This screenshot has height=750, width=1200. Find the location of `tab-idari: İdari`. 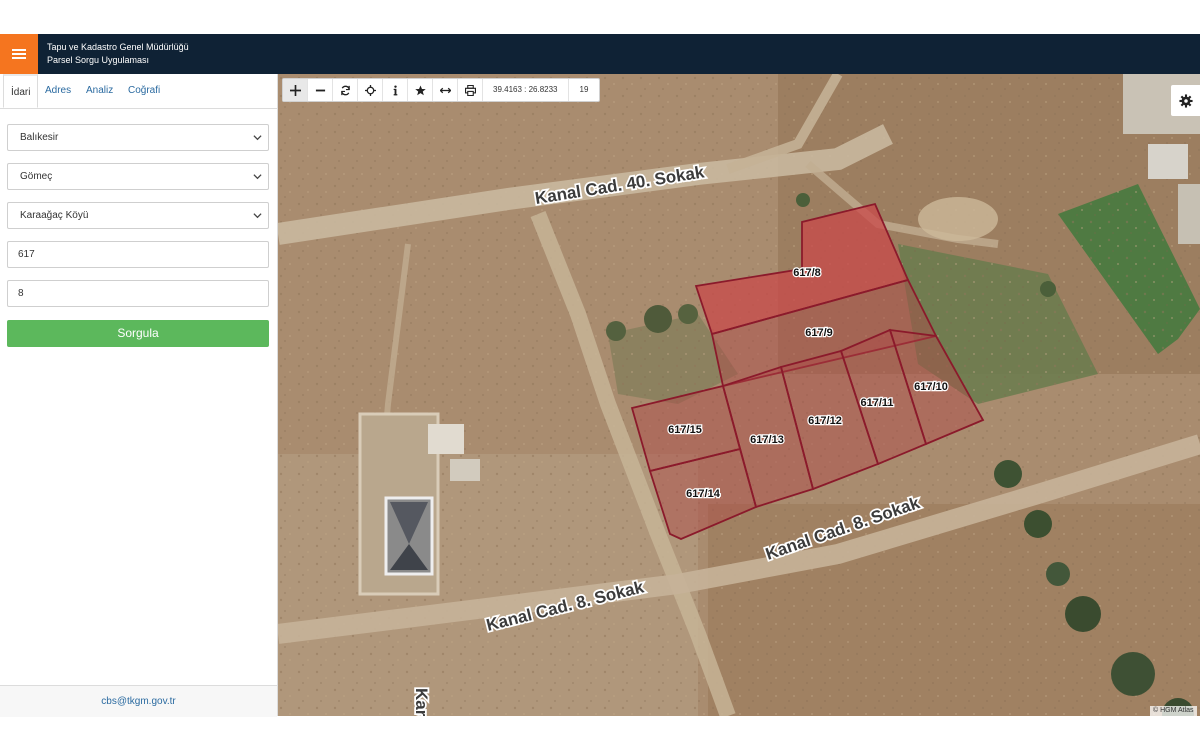

tab-idari: İdari is located at coordinates (21, 91).